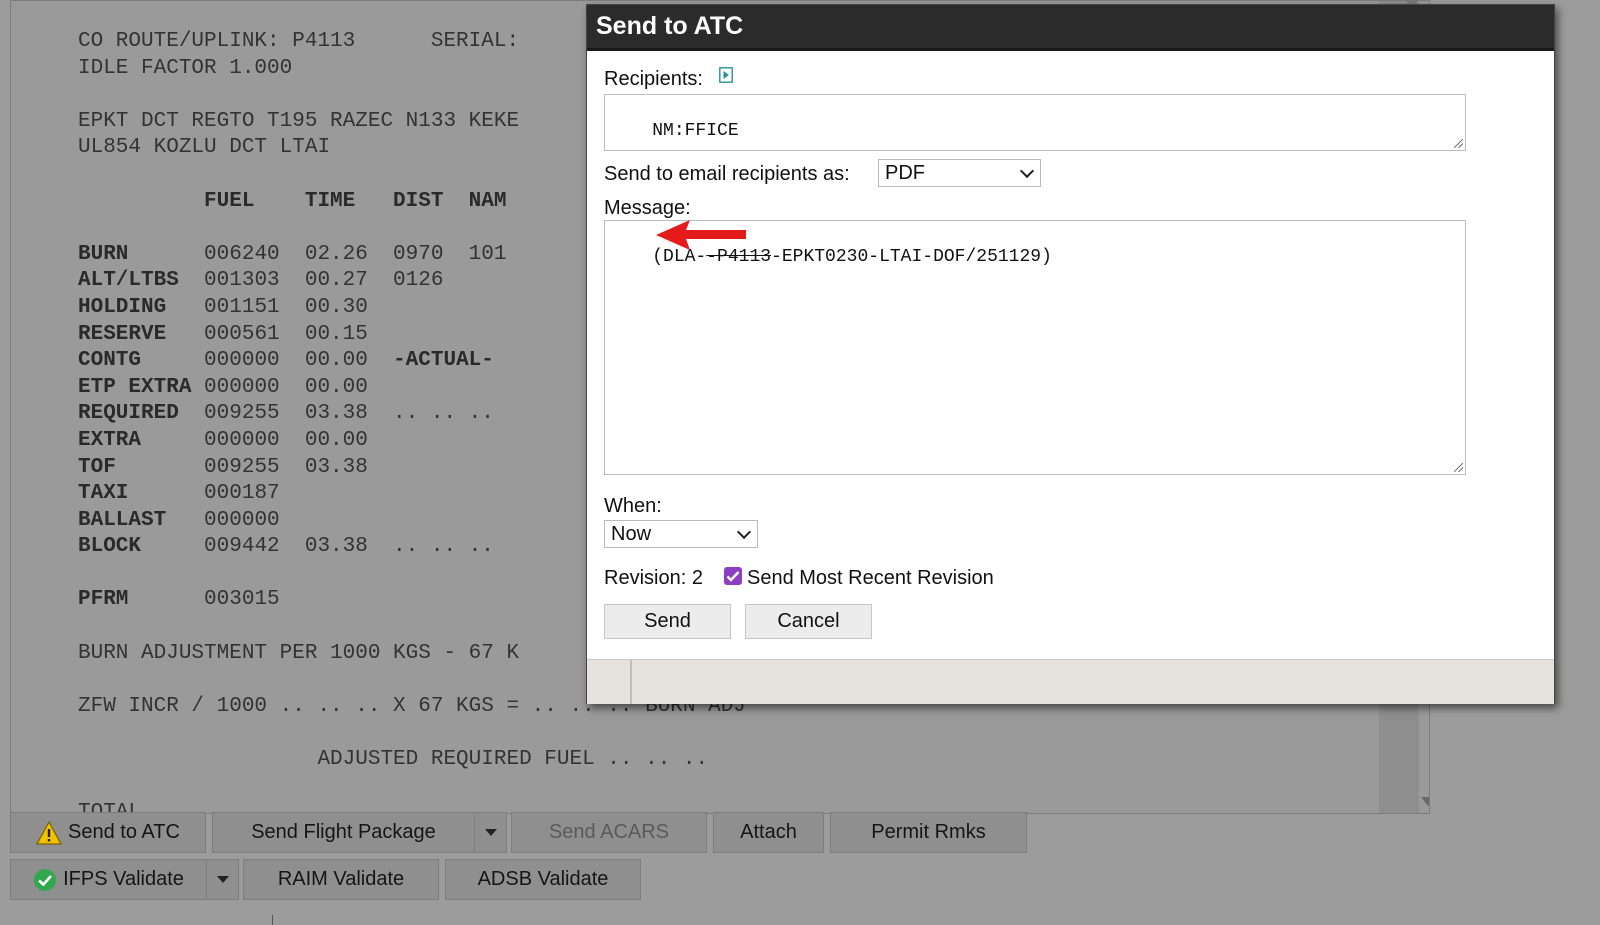 Image resolution: width=1600 pixels, height=925 pixels. Describe the element at coordinates (324, 281) in the screenshot. I see `document-line-values: 001303 00.27 0126` at that location.